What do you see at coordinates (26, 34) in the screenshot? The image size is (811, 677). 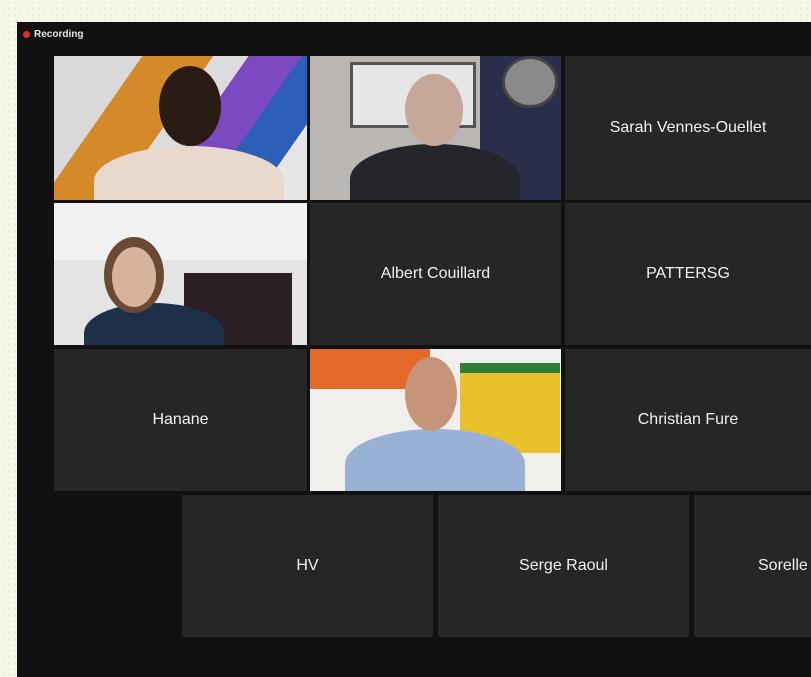 I see `record-dot-icon` at bounding box center [26, 34].